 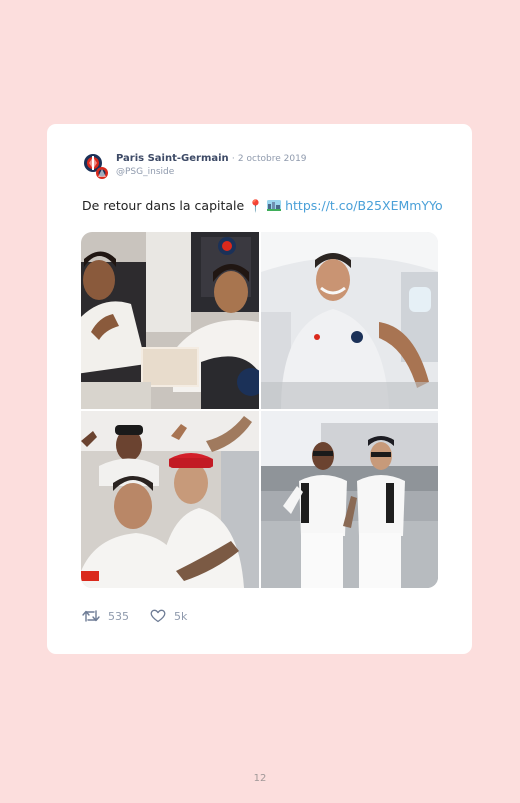 What do you see at coordinates (364, 205) in the screenshot?
I see `tweet-link: https://t.co/B25XEMmYYo` at bounding box center [364, 205].